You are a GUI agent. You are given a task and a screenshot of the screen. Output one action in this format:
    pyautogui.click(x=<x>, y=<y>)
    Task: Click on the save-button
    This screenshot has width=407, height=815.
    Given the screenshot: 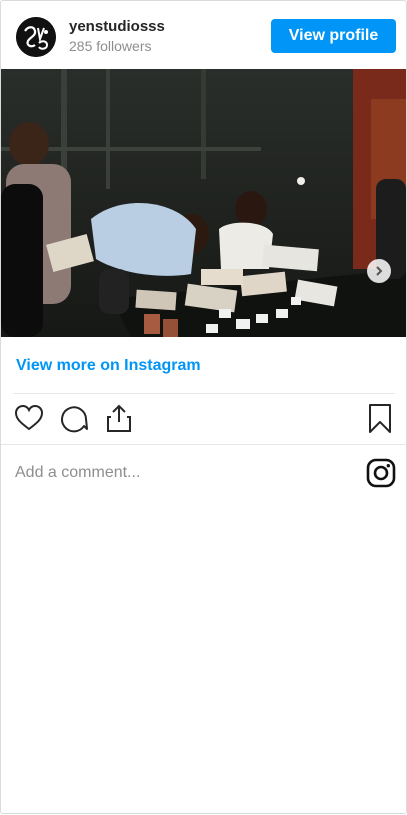 What is the action you would take?
    pyautogui.click(x=380, y=418)
    